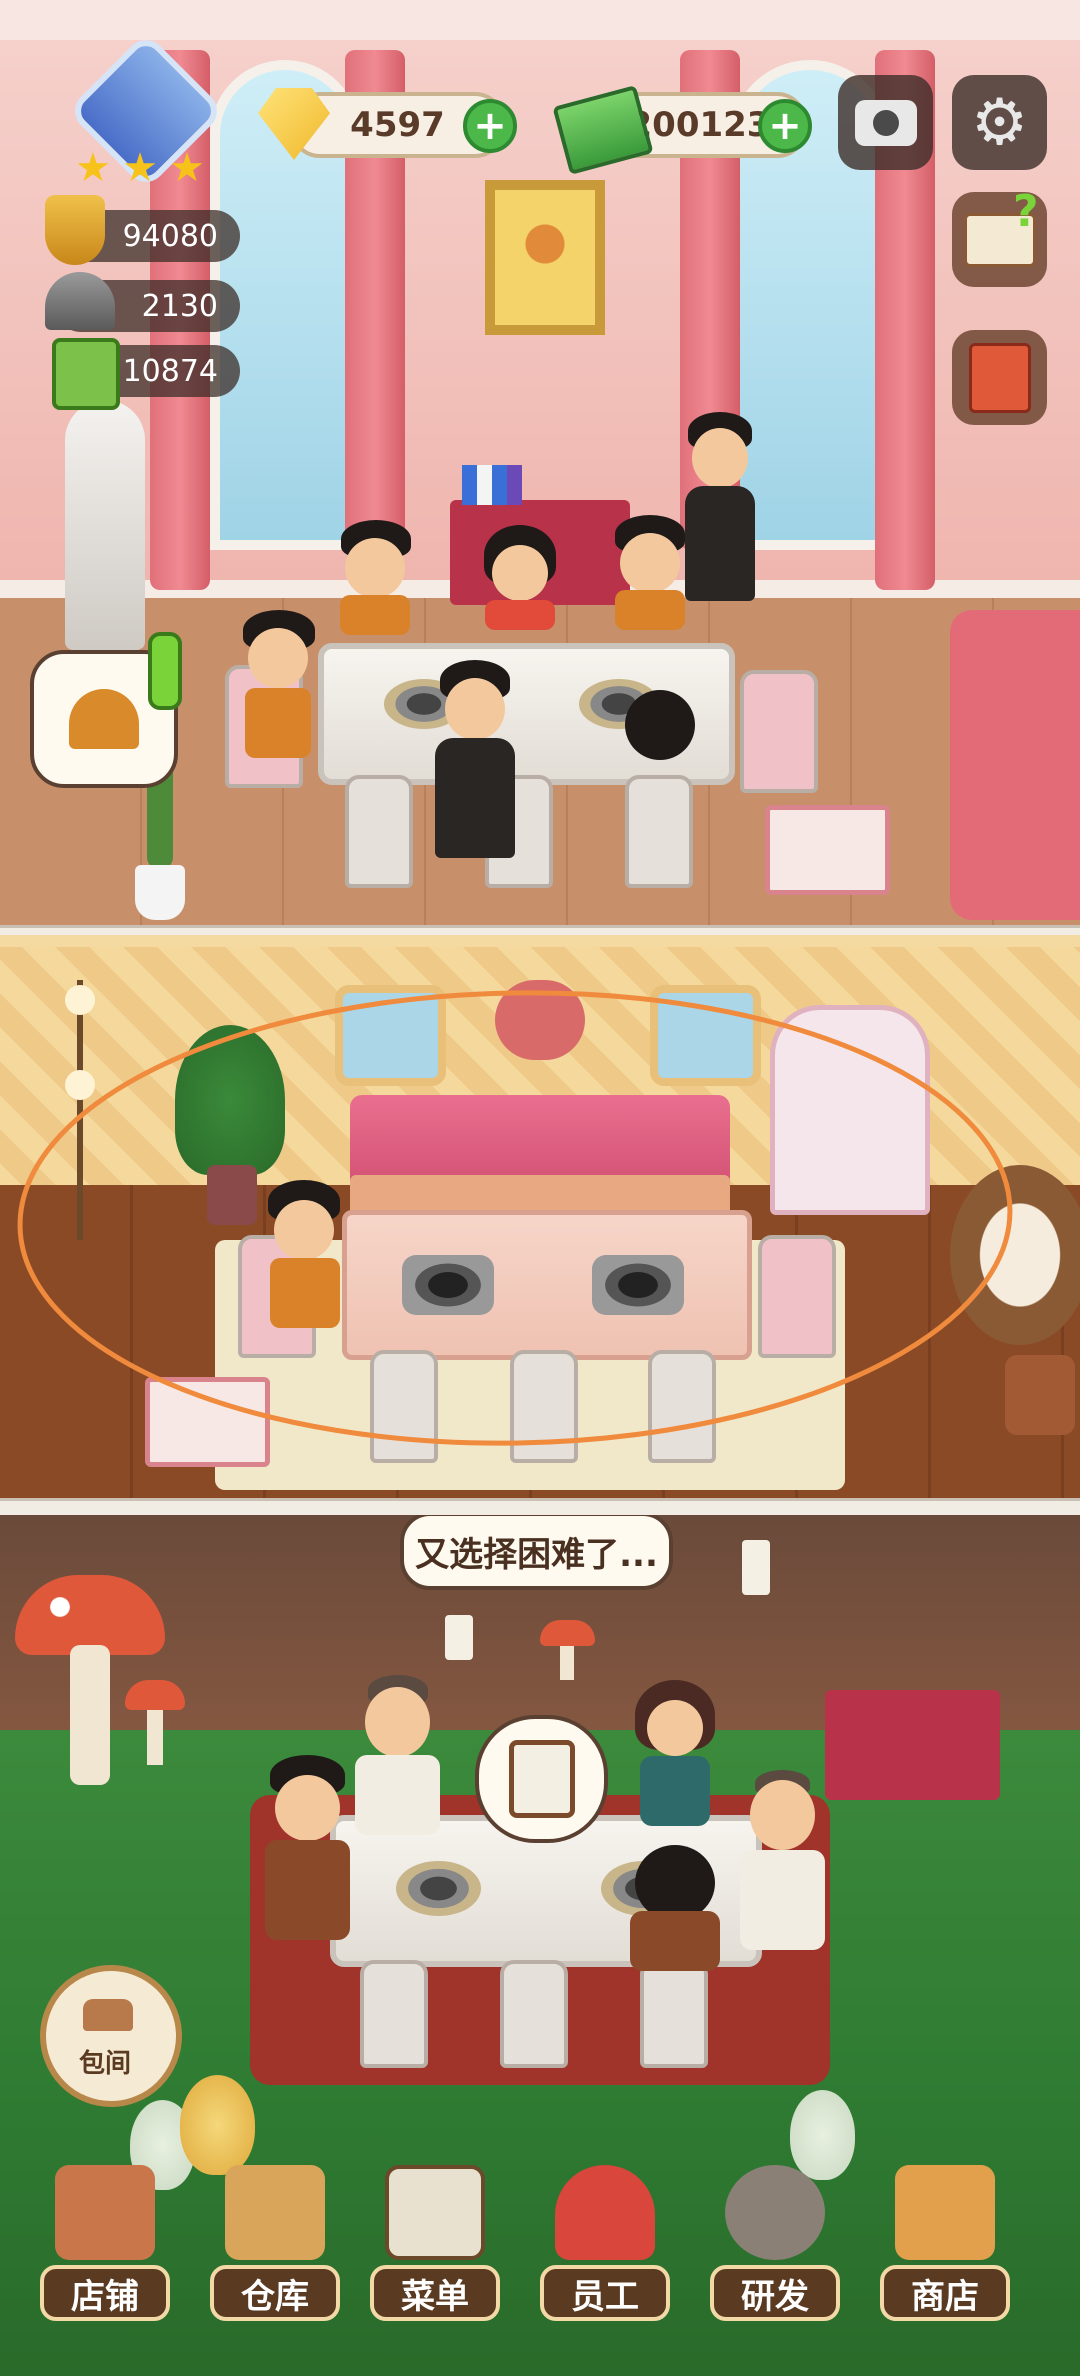  What do you see at coordinates (605, 2293) in the screenshot?
I see `nav-label: 员工` at bounding box center [605, 2293].